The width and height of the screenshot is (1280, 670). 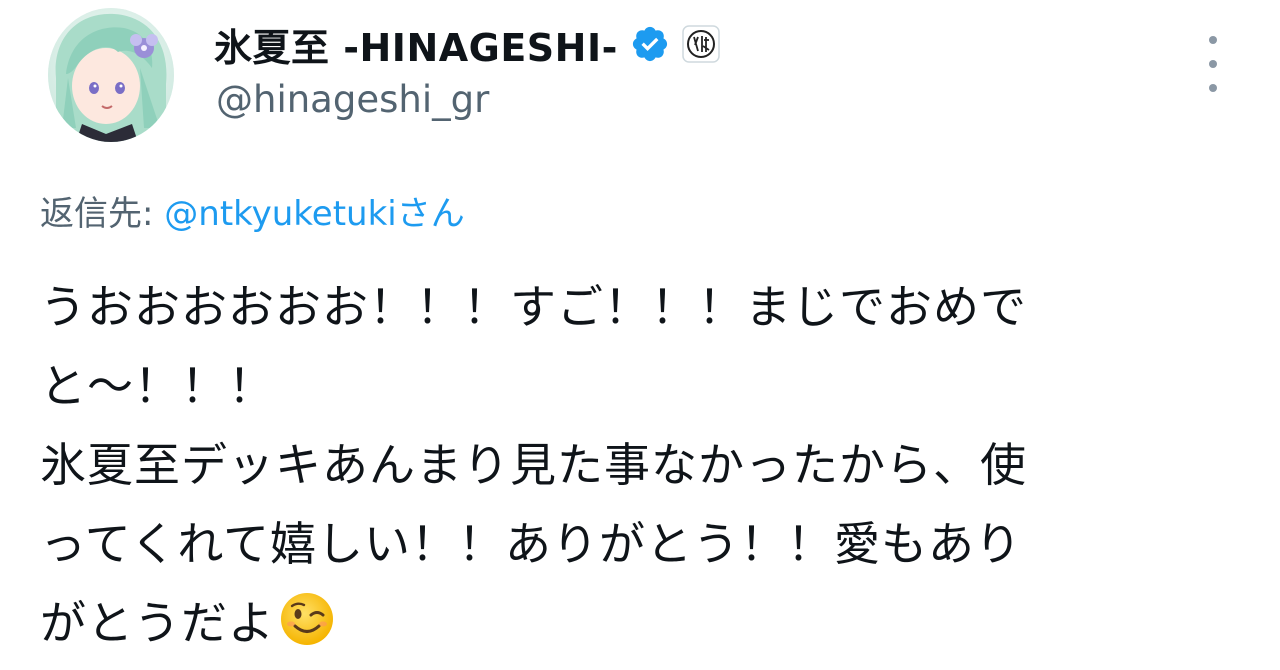 What do you see at coordinates (533, 465) in the screenshot?
I see `tweet-line: 氷夏至デッキあんまり見た事なかったから、使` at bounding box center [533, 465].